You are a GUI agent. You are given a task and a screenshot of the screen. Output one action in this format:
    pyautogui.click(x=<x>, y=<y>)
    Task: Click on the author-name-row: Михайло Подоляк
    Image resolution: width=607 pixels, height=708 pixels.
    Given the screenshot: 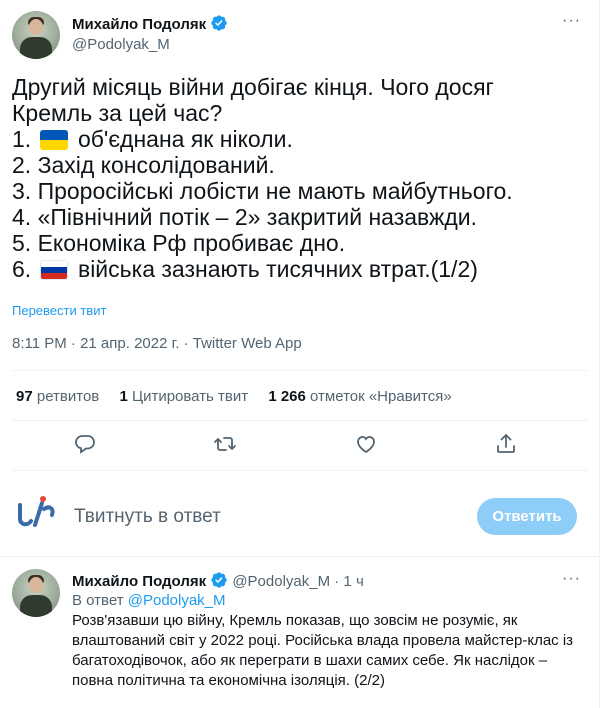 What is the action you would take?
    pyautogui.click(x=150, y=25)
    